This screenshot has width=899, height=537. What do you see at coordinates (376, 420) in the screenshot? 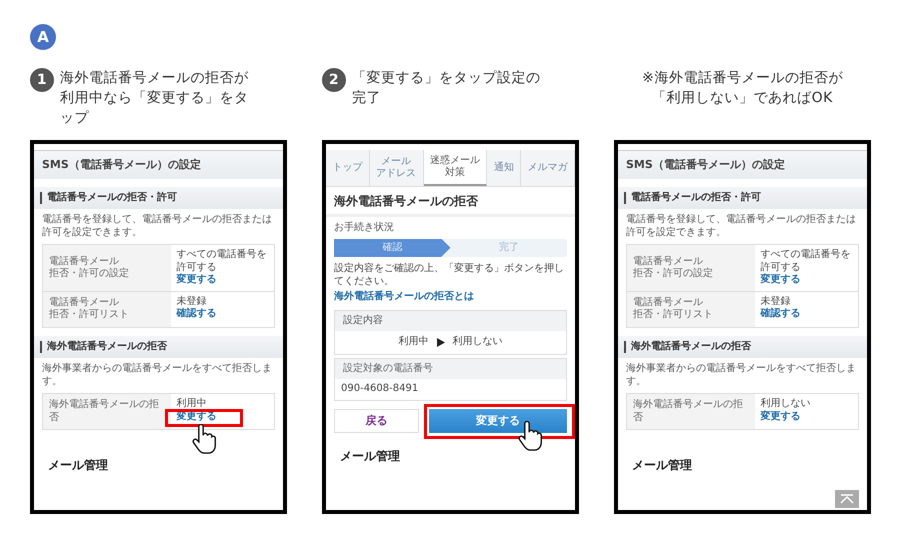
I see `back-button: 戻る` at bounding box center [376, 420].